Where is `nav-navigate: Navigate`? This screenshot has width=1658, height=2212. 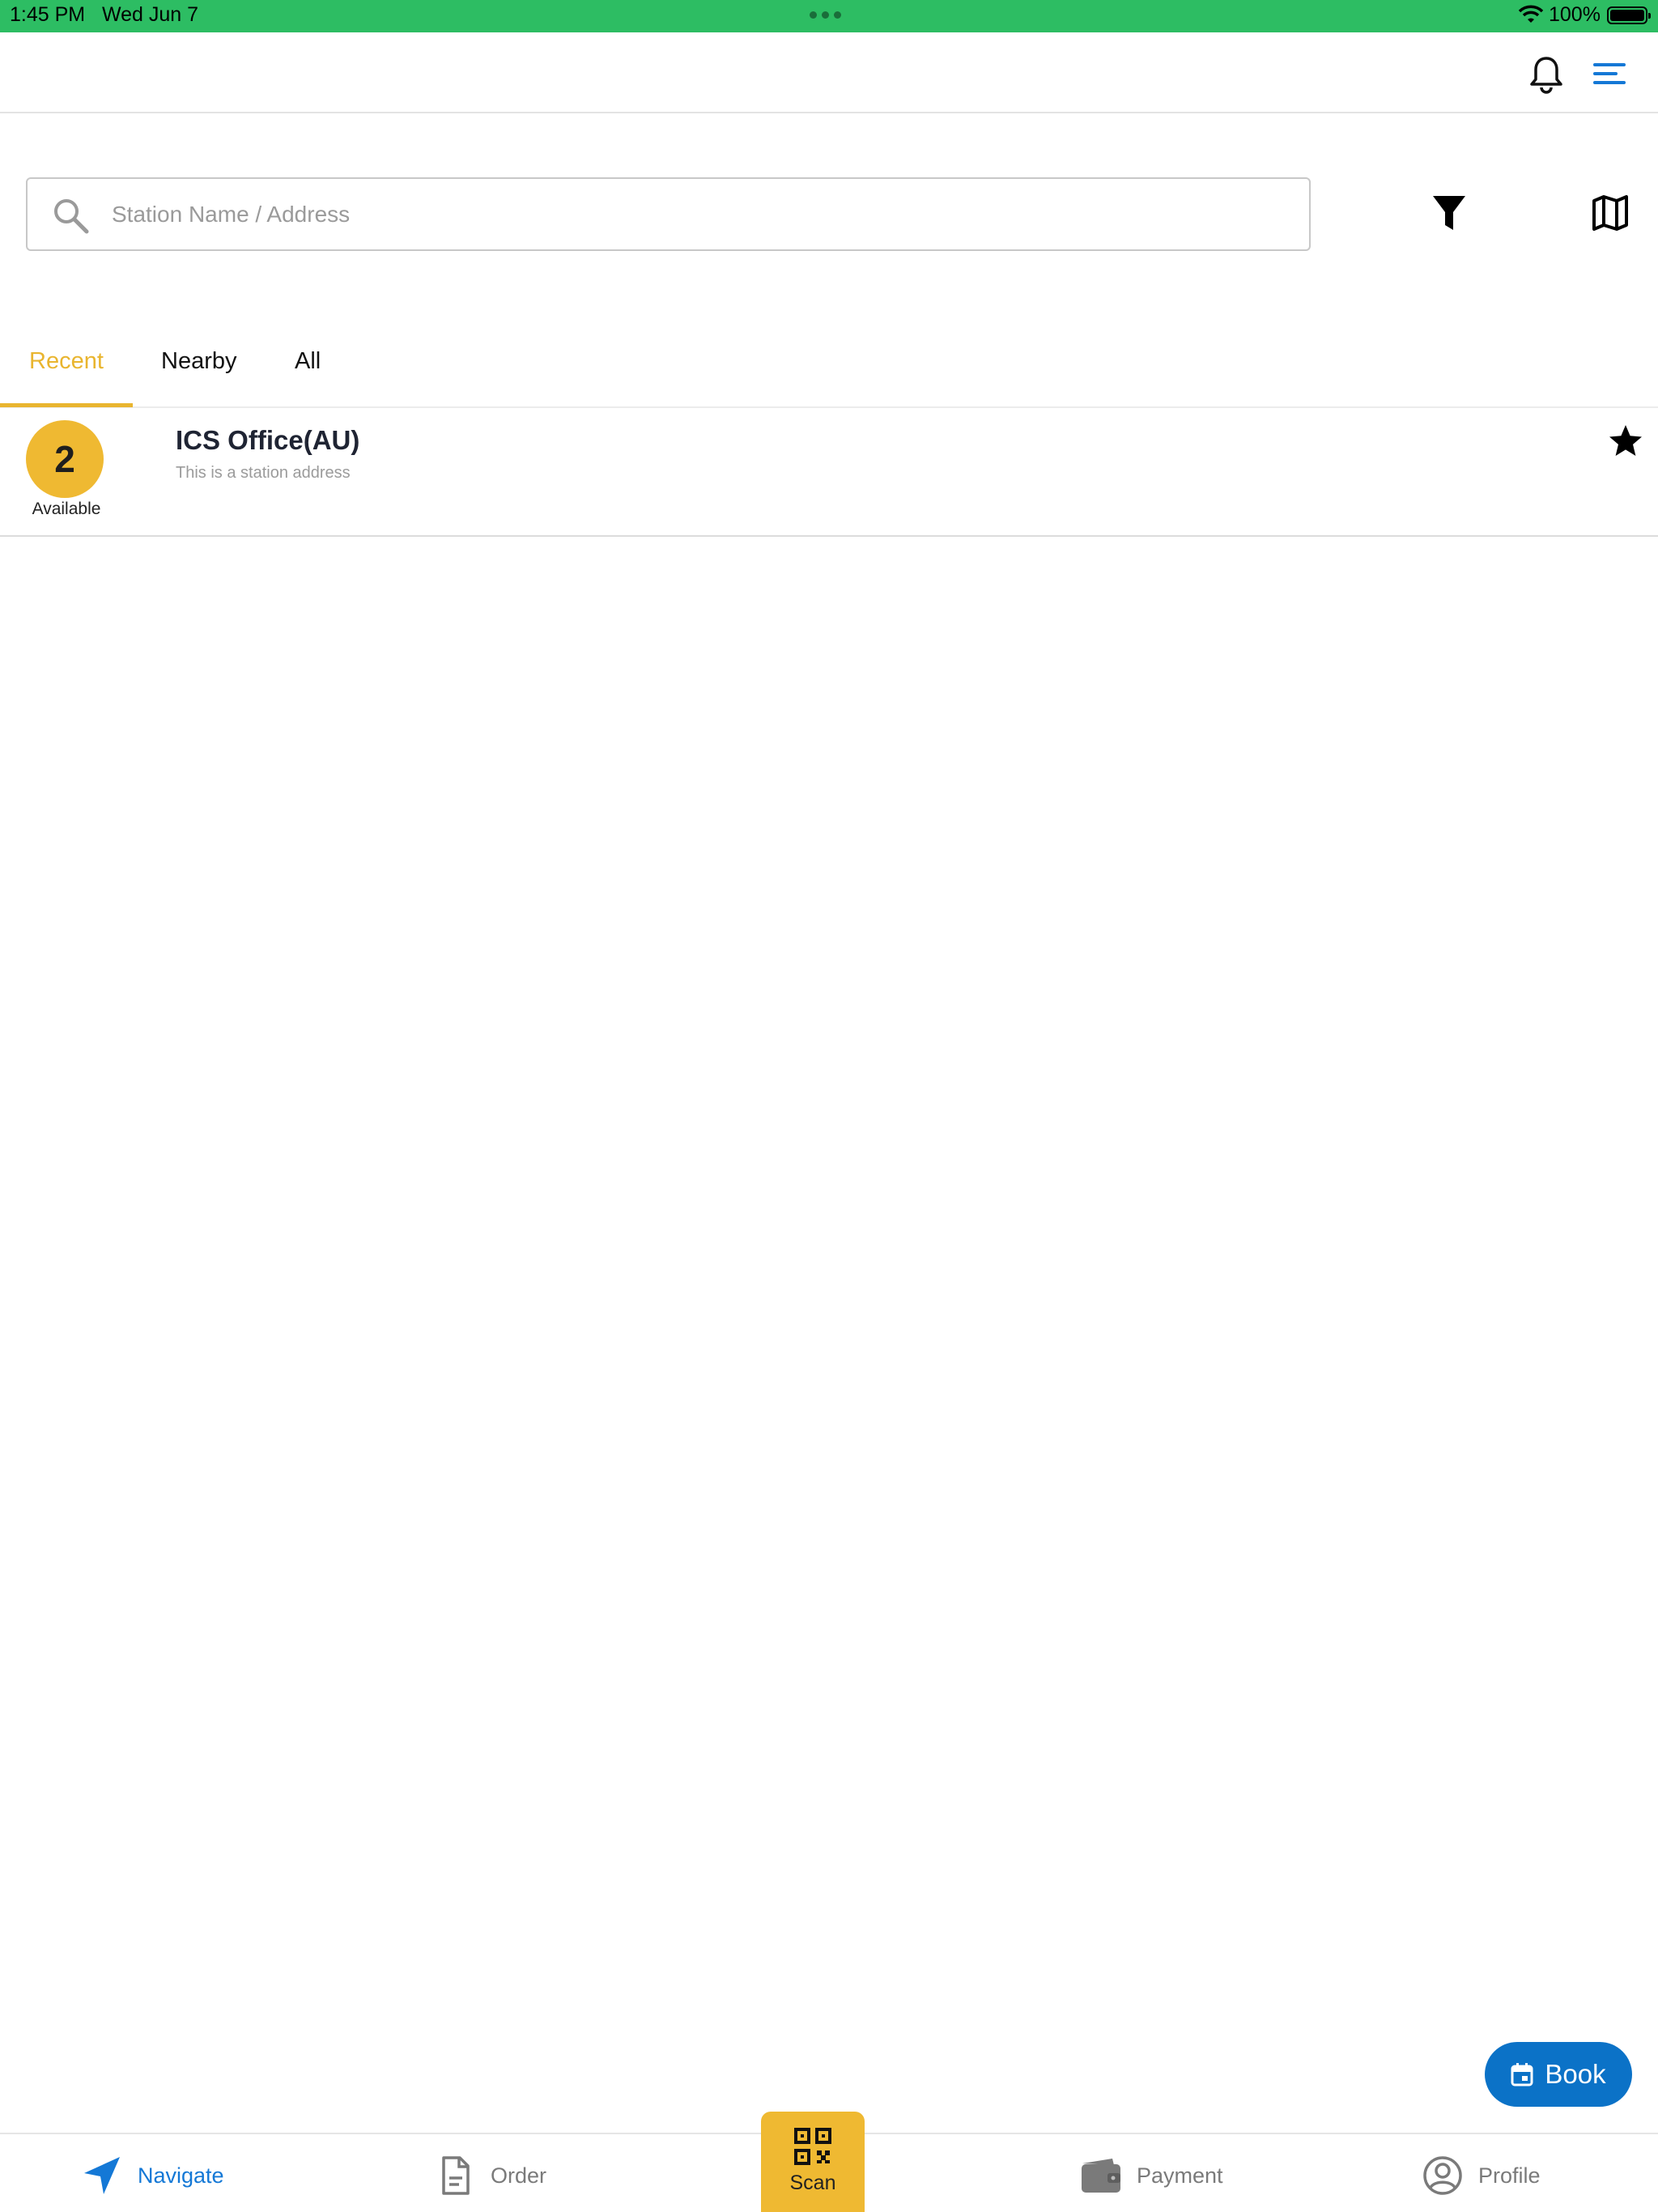
nav-navigate: Navigate is located at coordinates (152, 2176).